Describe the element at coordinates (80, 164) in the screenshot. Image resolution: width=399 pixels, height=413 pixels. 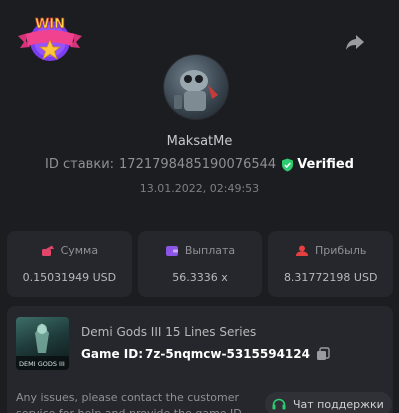
I see `bet-id-label: ID ставки:` at that location.